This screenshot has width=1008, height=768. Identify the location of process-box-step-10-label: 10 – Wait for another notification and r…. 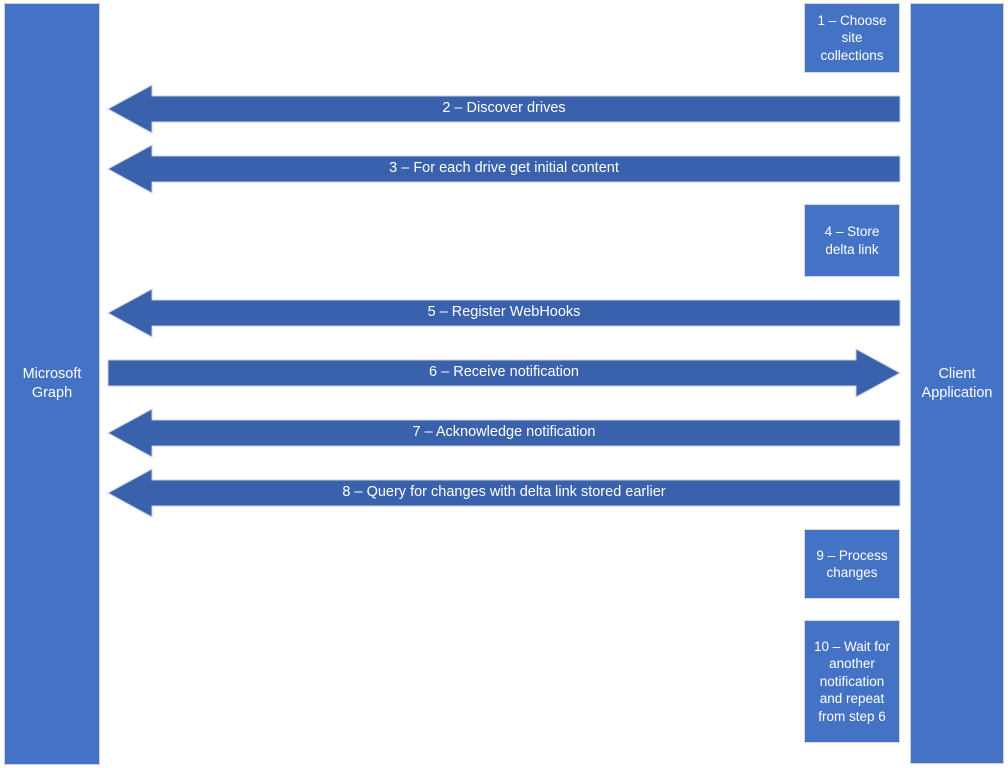
(852, 681).